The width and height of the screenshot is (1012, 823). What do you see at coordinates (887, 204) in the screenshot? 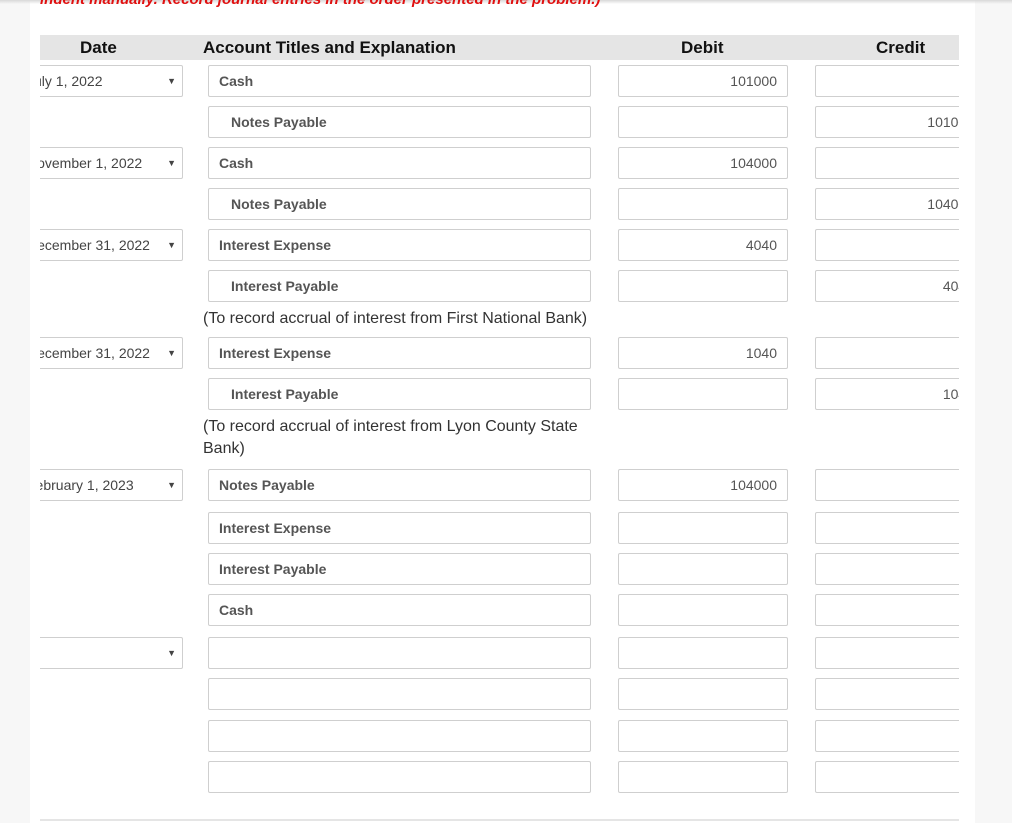
I see `credit-input: 104000` at bounding box center [887, 204].